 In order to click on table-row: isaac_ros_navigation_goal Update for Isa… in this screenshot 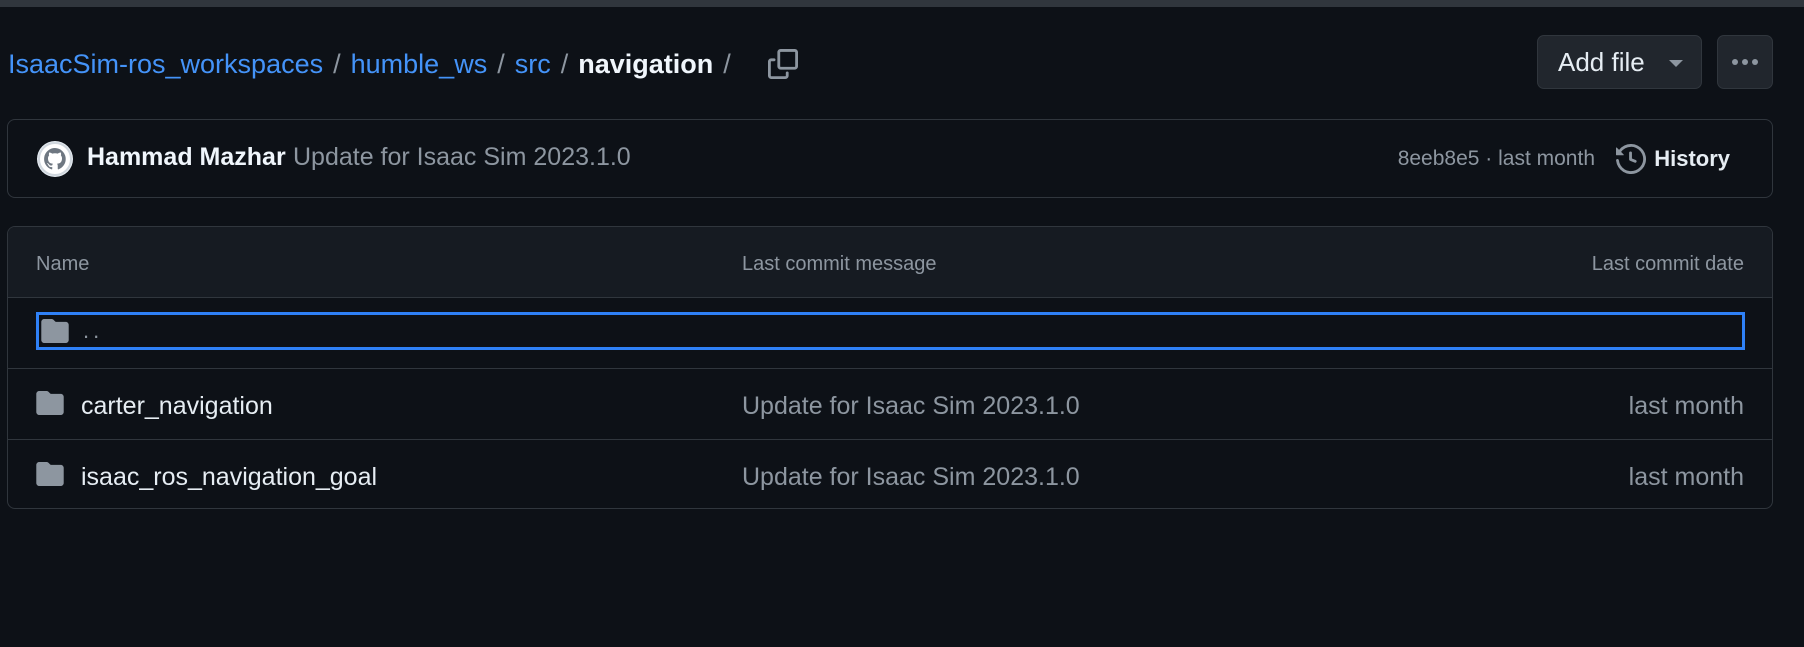, I will do `click(890, 474)`.